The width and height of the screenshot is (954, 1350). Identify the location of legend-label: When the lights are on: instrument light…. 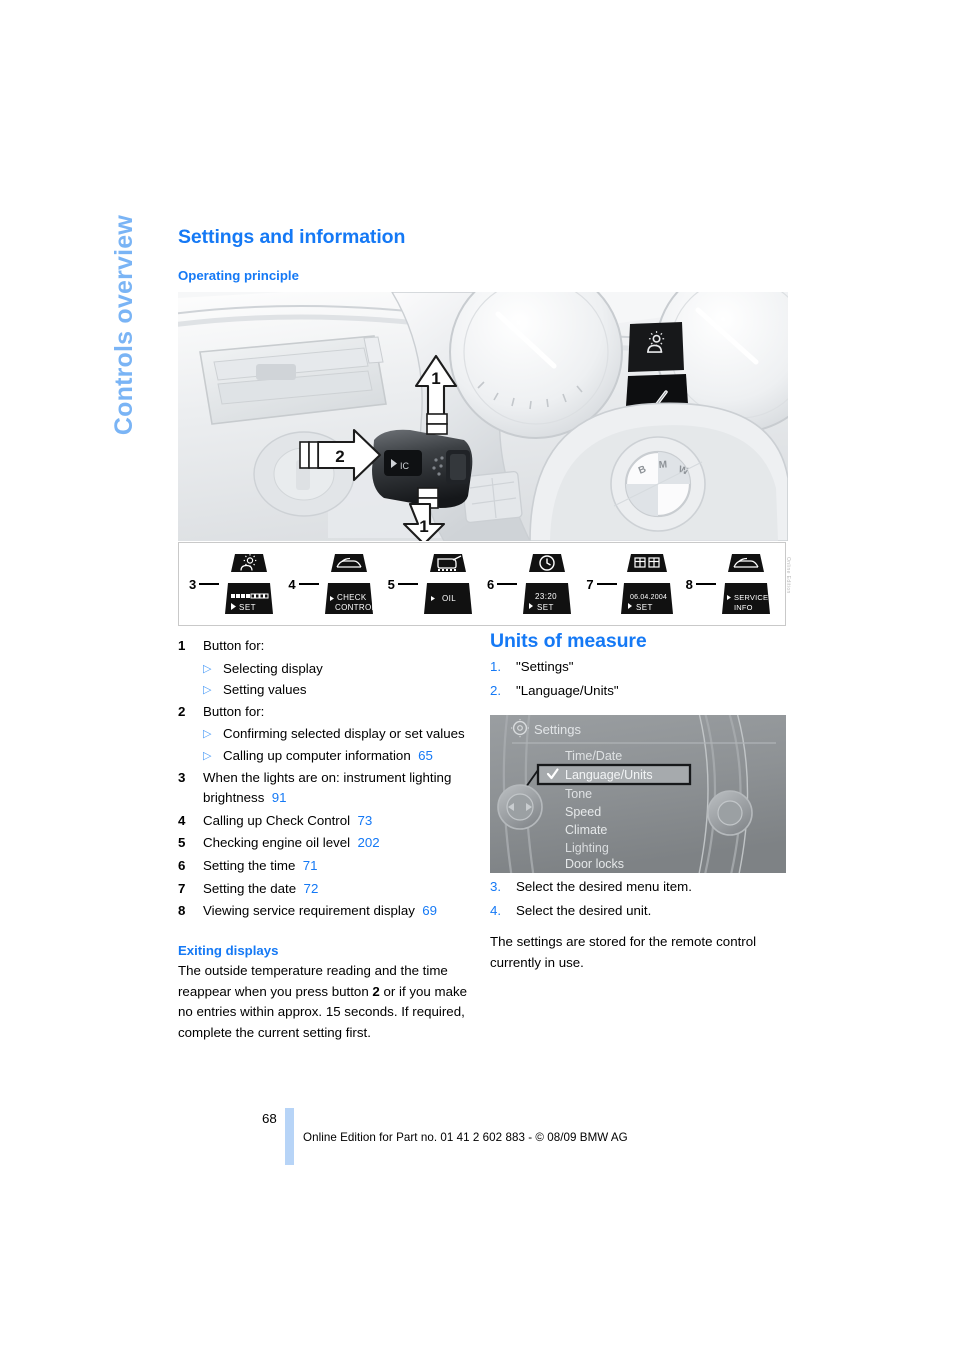
(327, 787).